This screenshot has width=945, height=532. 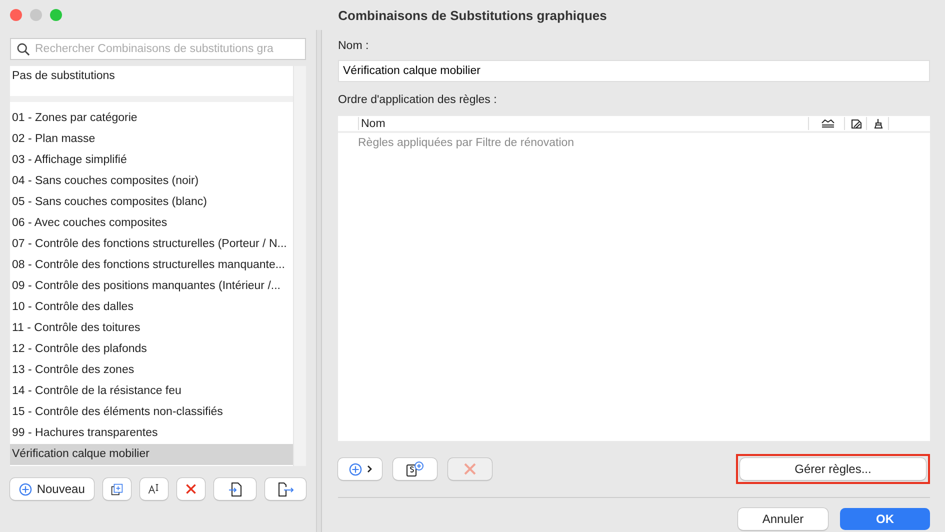 I want to click on list-item: 10 - Contrôle des dalles, so click(x=151, y=307).